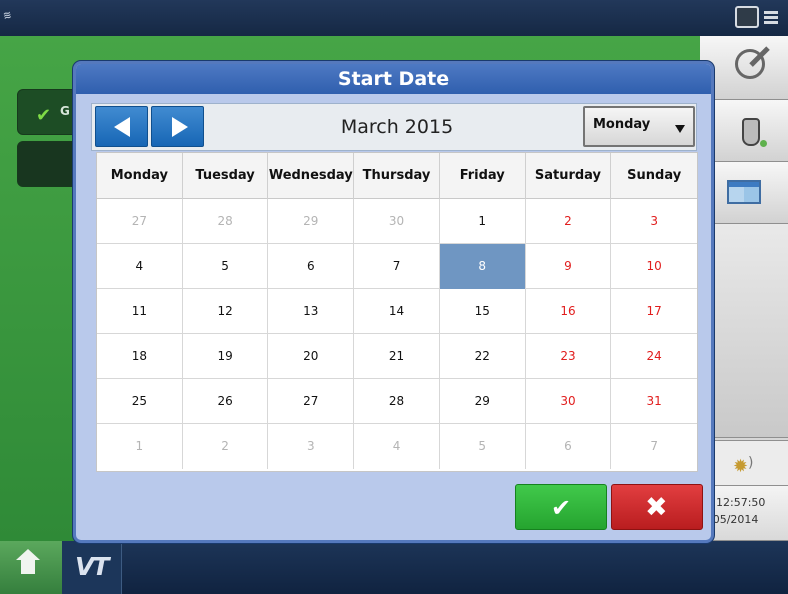 The height and width of the screenshot is (594, 788). What do you see at coordinates (393, 79) in the screenshot?
I see `dialog-title: Start Date` at bounding box center [393, 79].